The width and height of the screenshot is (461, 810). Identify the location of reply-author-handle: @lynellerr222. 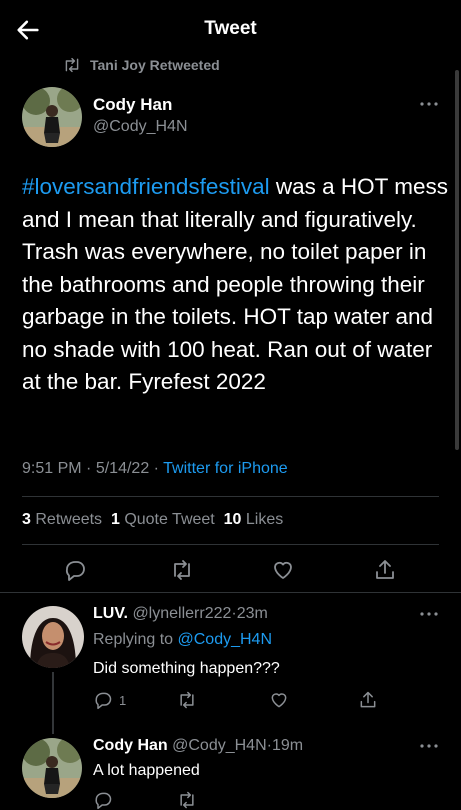
(181, 613).